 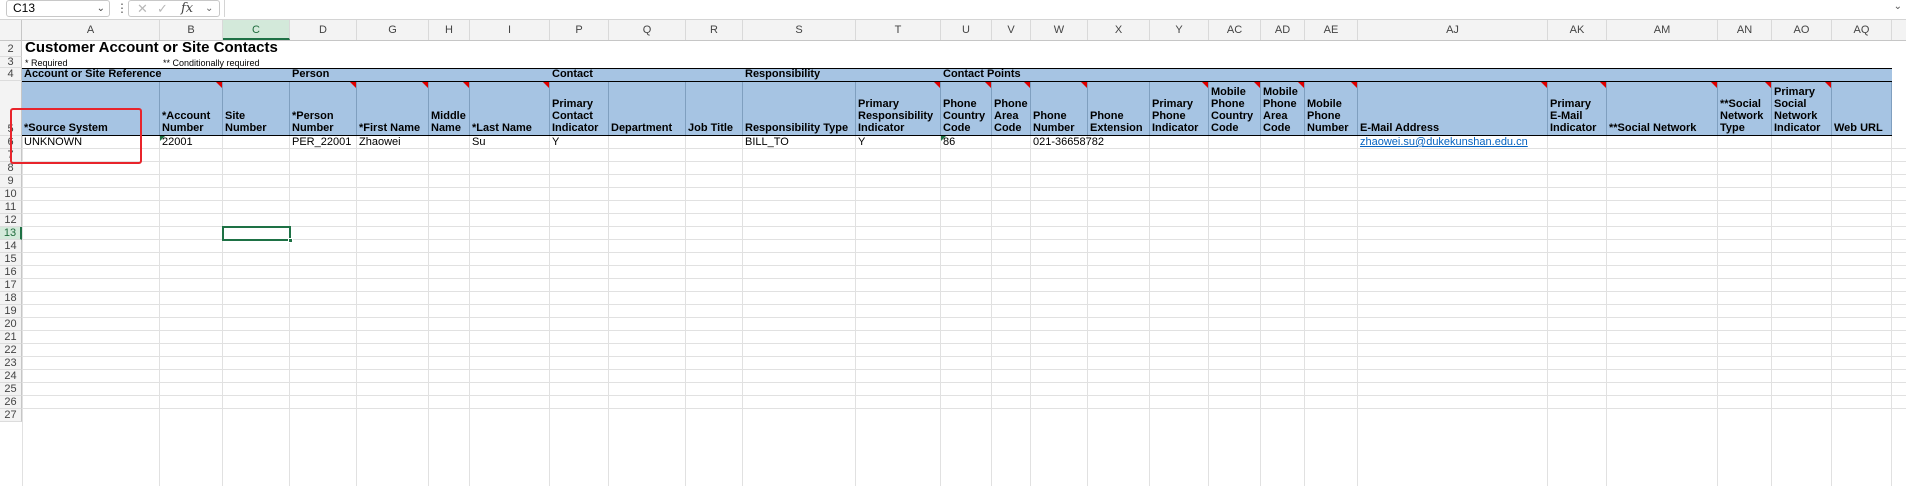 I want to click on column-header-q: Q, so click(x=647, y=30).